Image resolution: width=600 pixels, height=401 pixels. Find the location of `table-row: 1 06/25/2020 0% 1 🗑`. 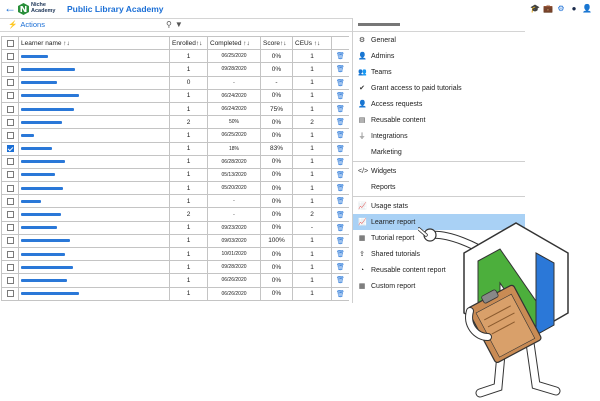

table-row: 1 06/25/2020 0% 1 🗑 is located at coordinates (175, 56).